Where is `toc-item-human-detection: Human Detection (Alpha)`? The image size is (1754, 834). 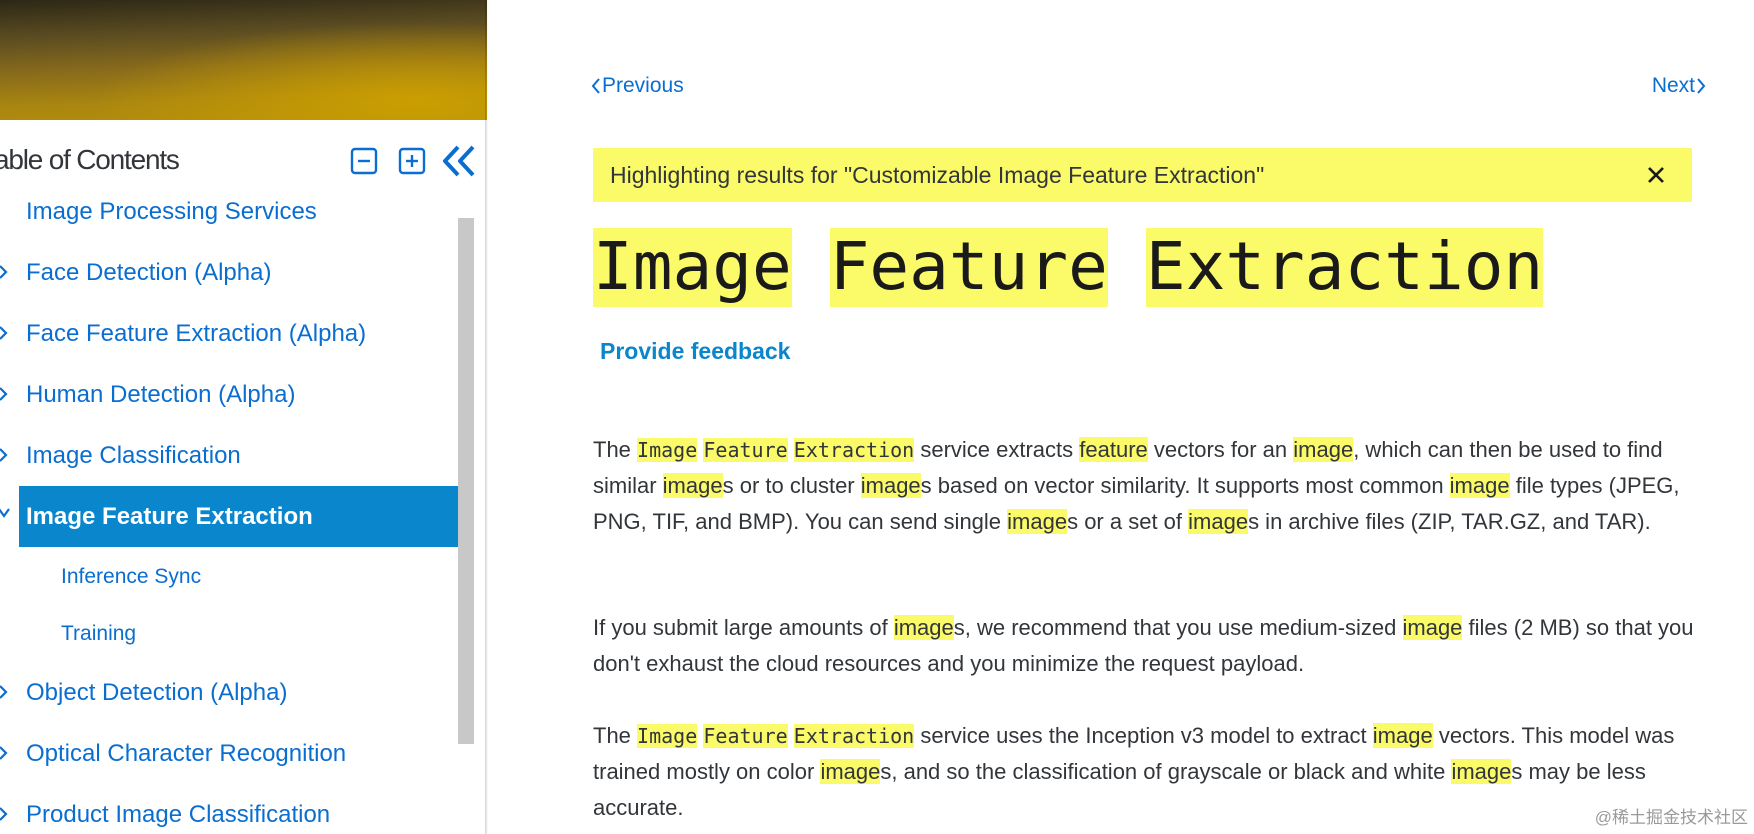
toc-item-human-detection: Human Detection (Alpha) is located at coordinates (230, 394).